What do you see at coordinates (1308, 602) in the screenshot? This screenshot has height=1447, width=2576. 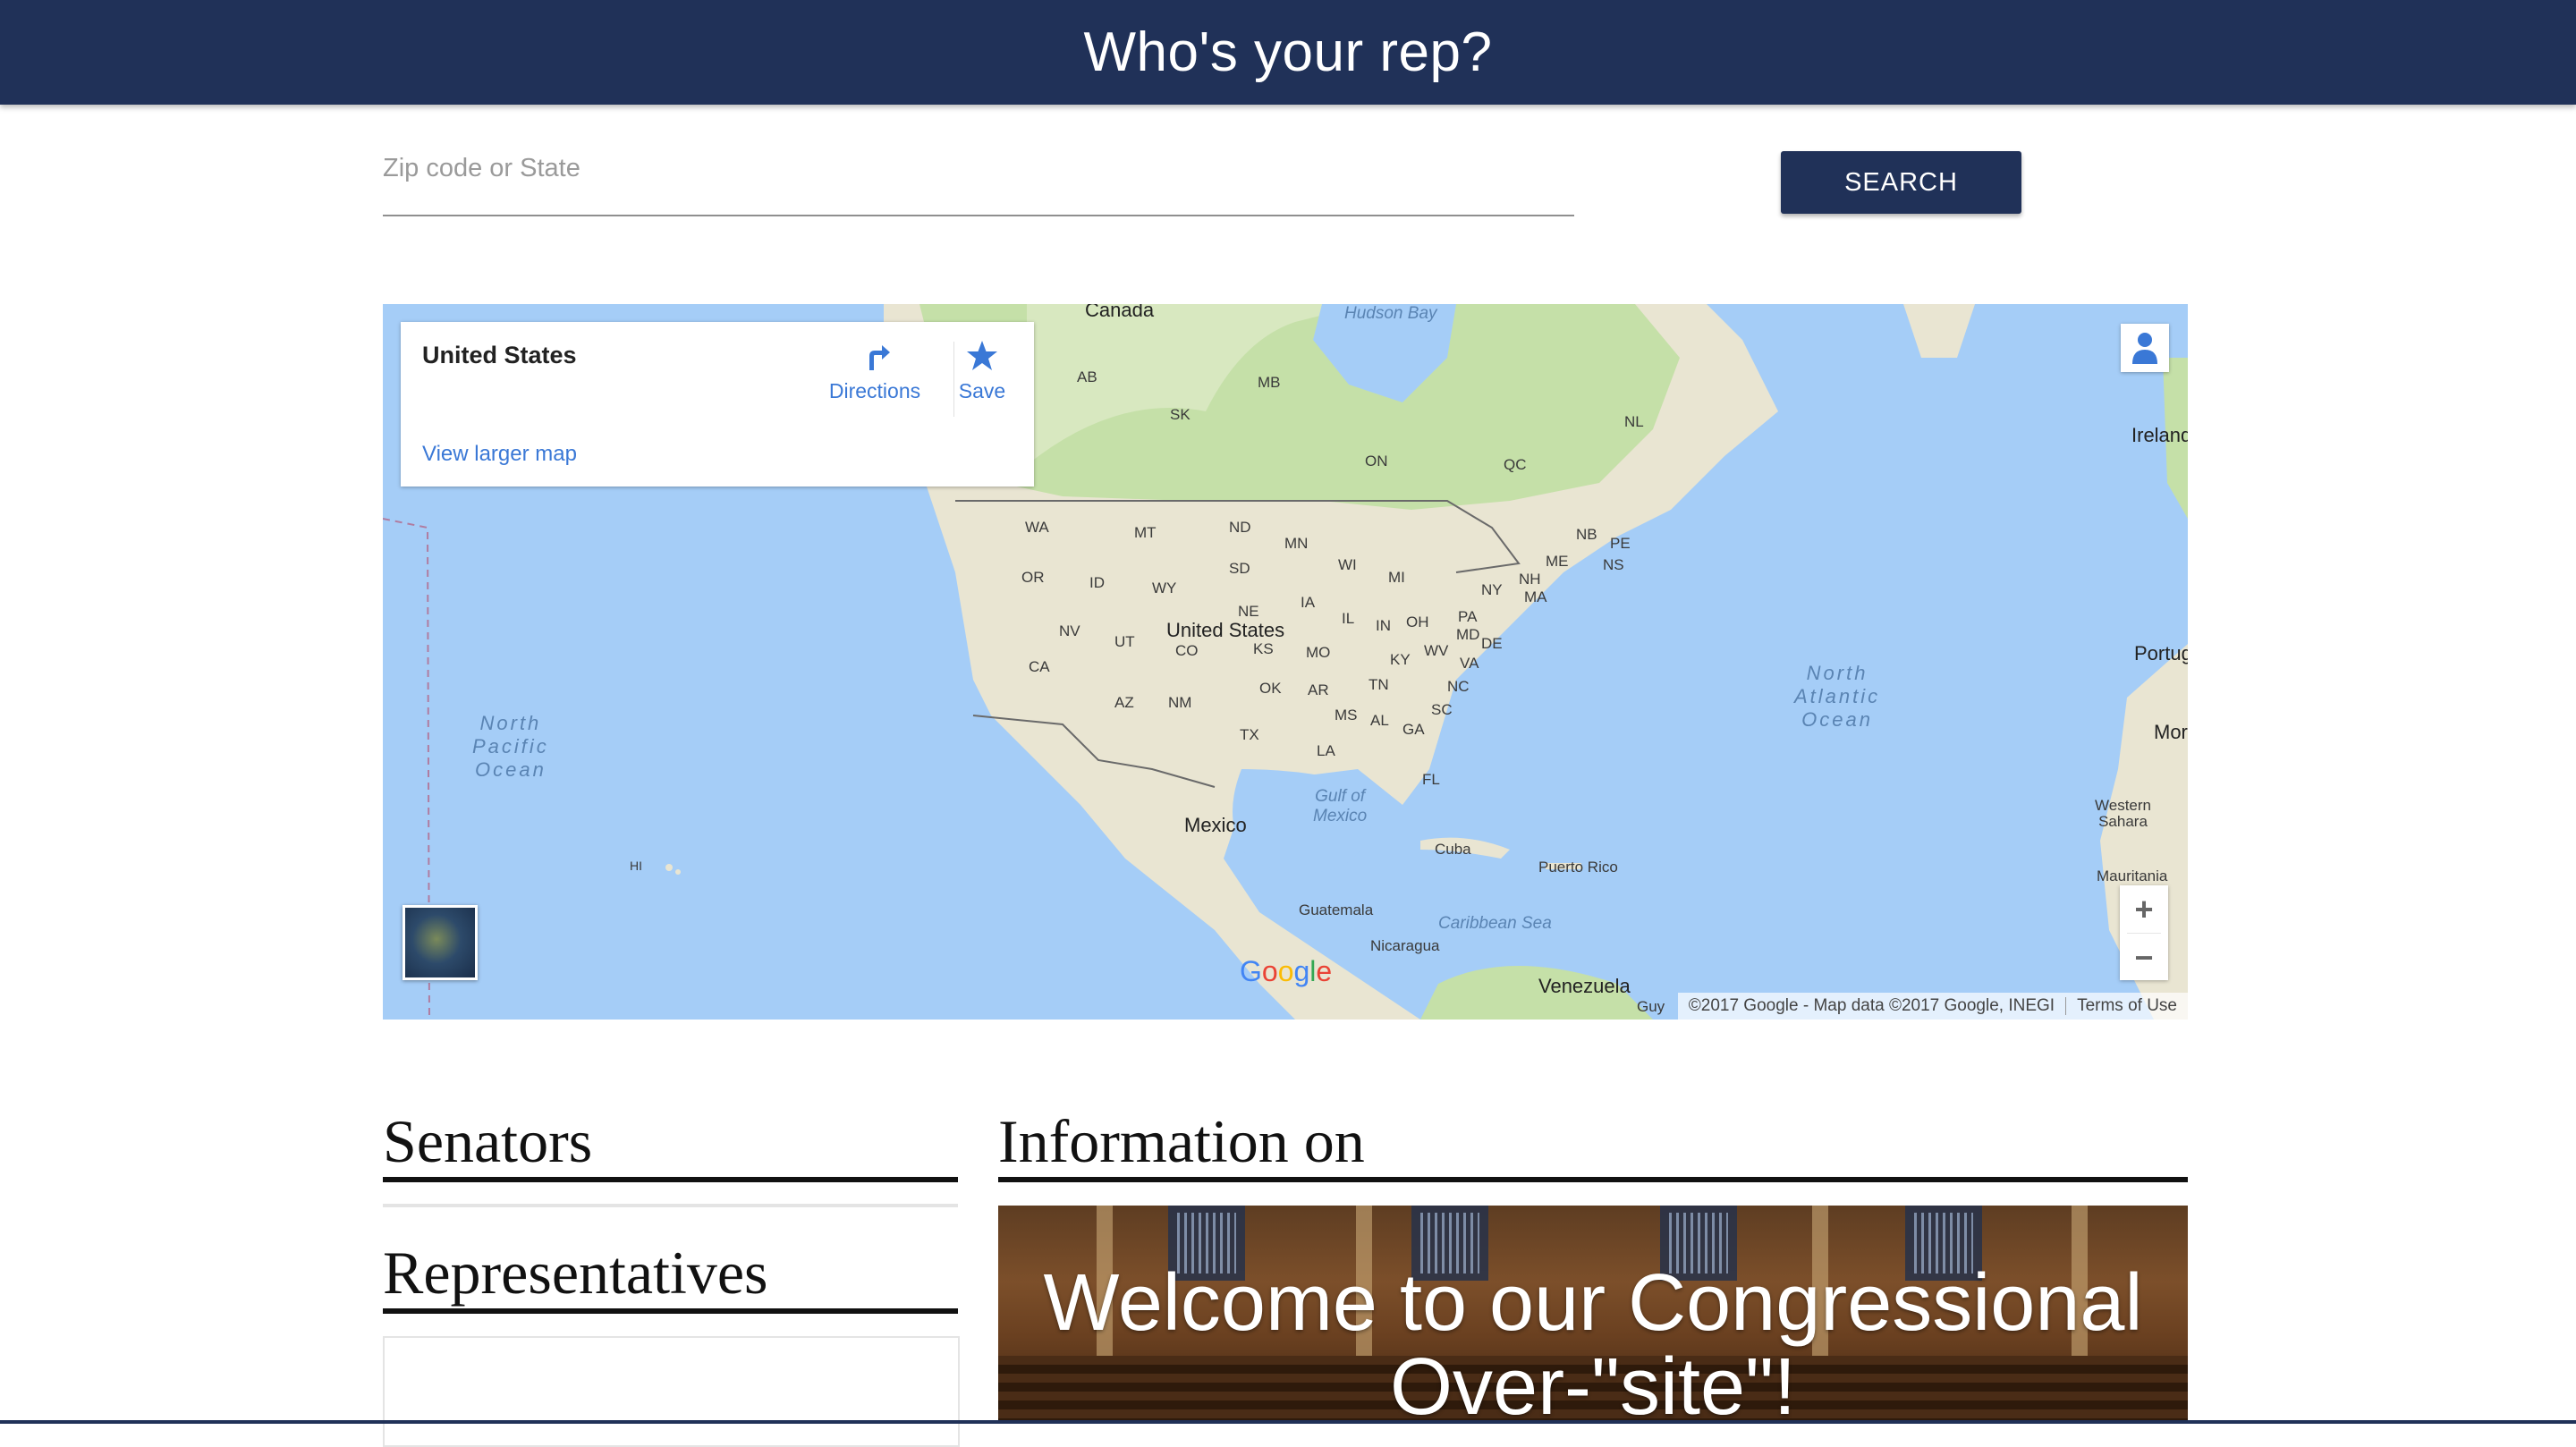 I see `map-label-ia: IA` at bounding box center [1308, 602].